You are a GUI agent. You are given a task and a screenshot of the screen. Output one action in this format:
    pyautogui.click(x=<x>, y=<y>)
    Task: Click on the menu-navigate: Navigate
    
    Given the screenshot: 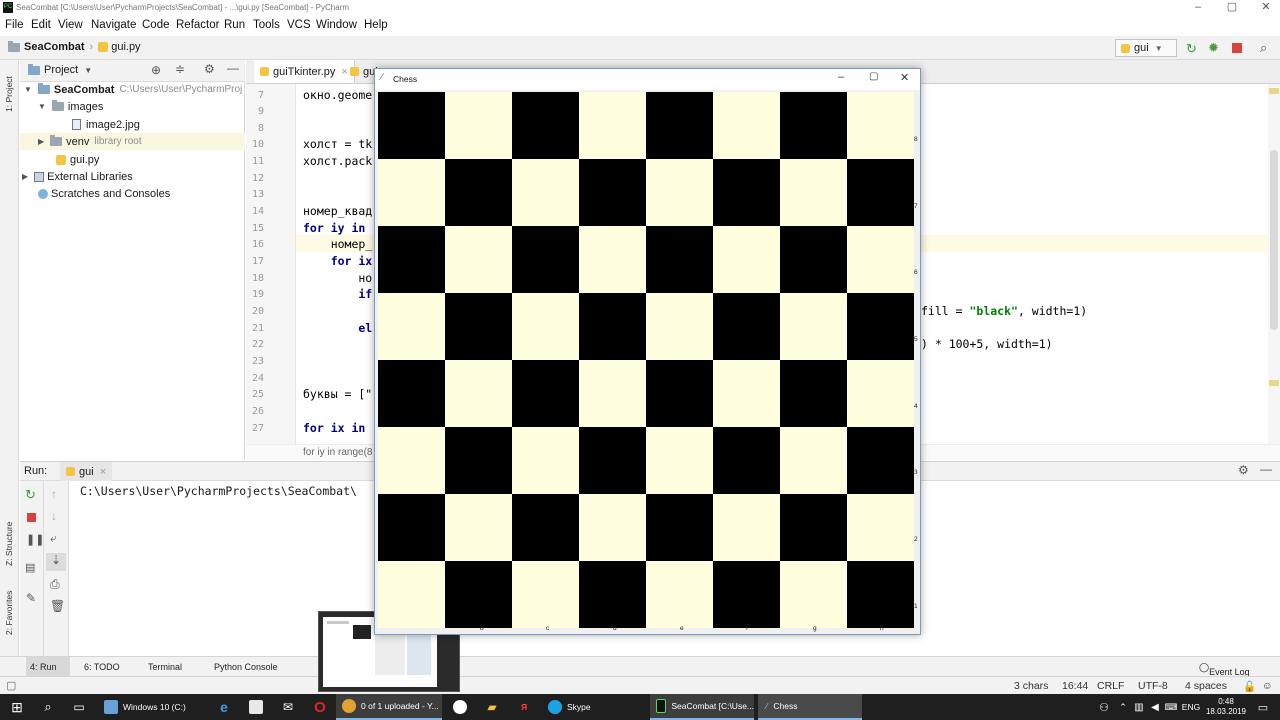 What is the action you would take?
    pyautogui.click(x=113, y=25)
    